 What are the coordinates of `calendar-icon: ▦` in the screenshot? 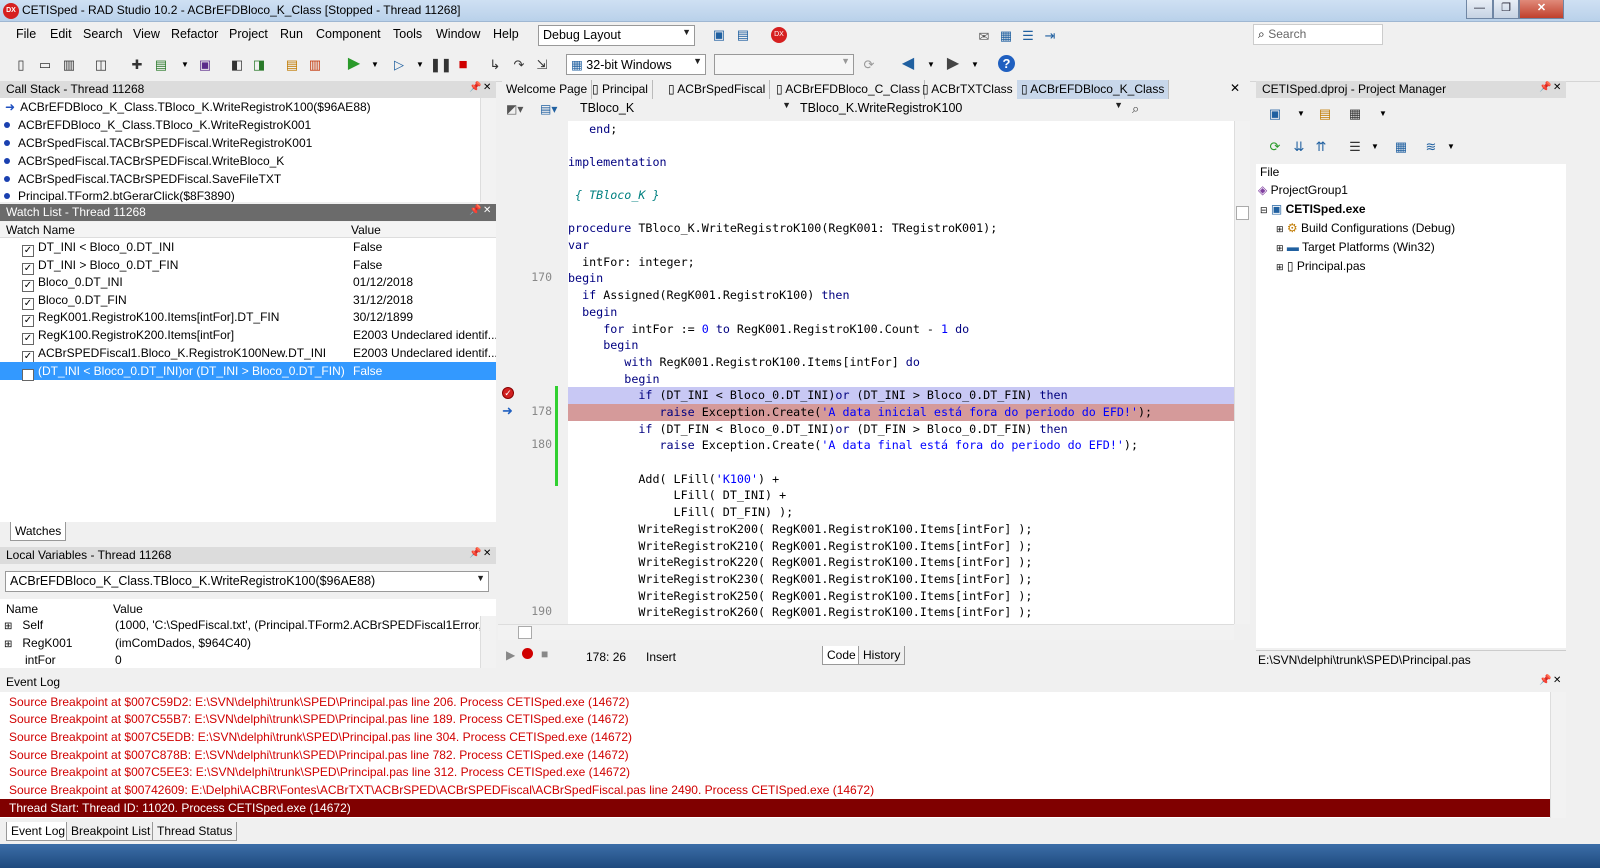 It's located at (1006, 36).